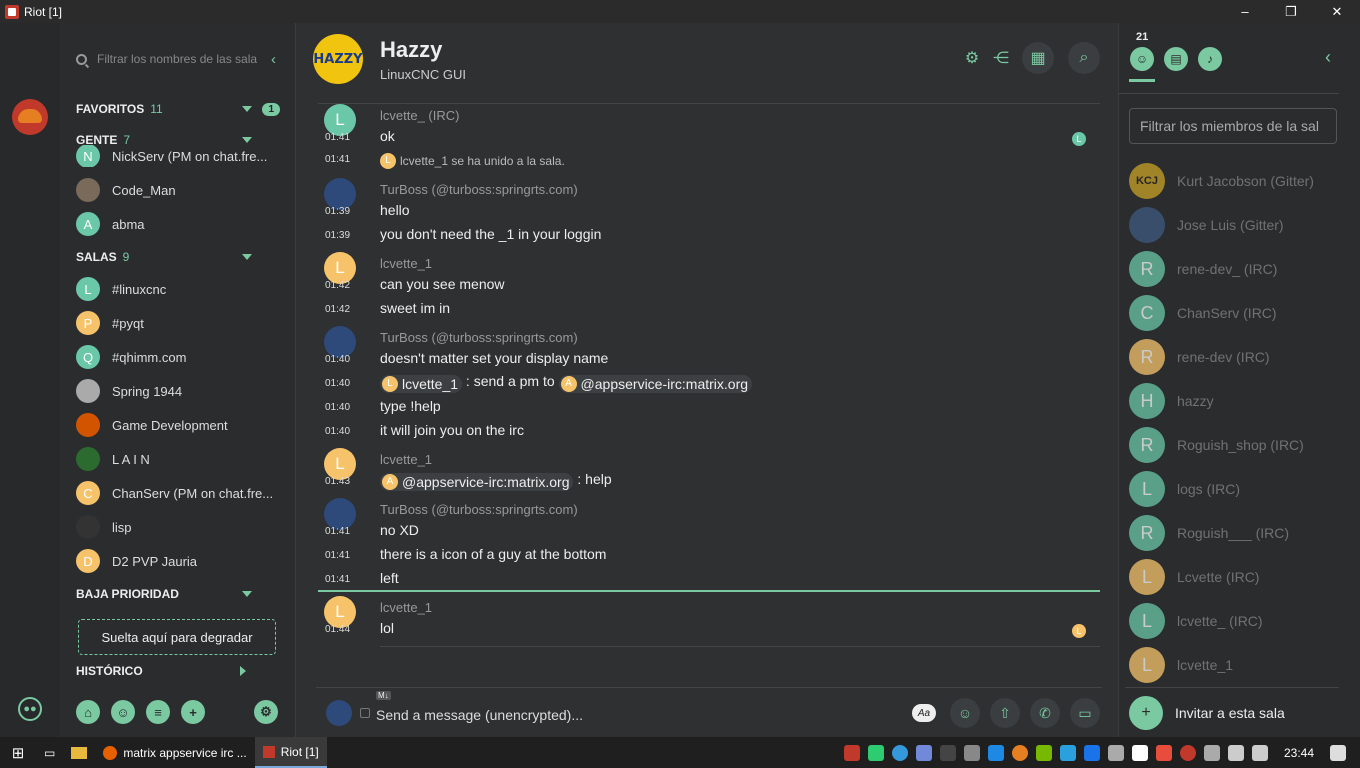 The height and width of the screenshot is (768, 1360). I want to click on own-avatar, so click(339, 713).